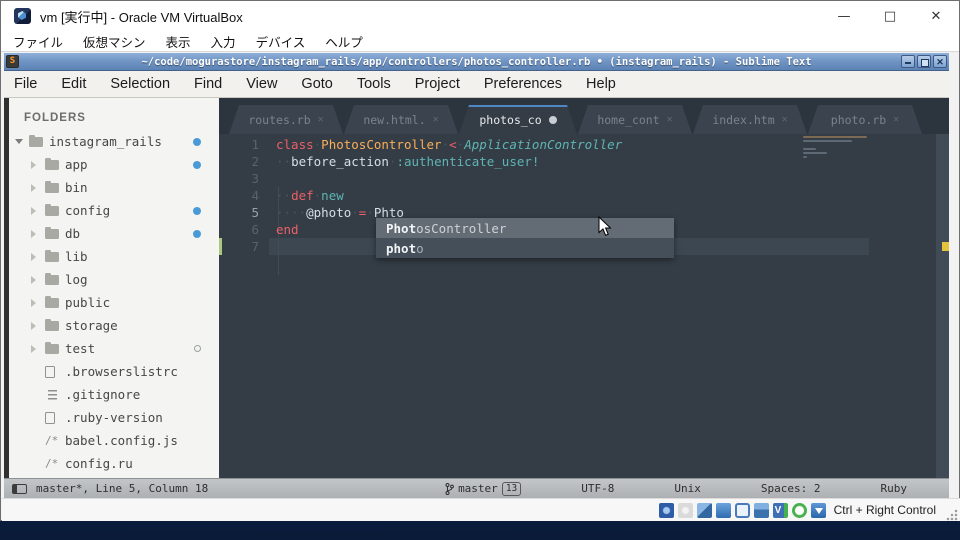 The height and width of the screenshot is (540, 960). Describe the element at coordinates (114, 417) in the screenshot. I see `tree-item--ruby-version: .ruby-version` at that location.